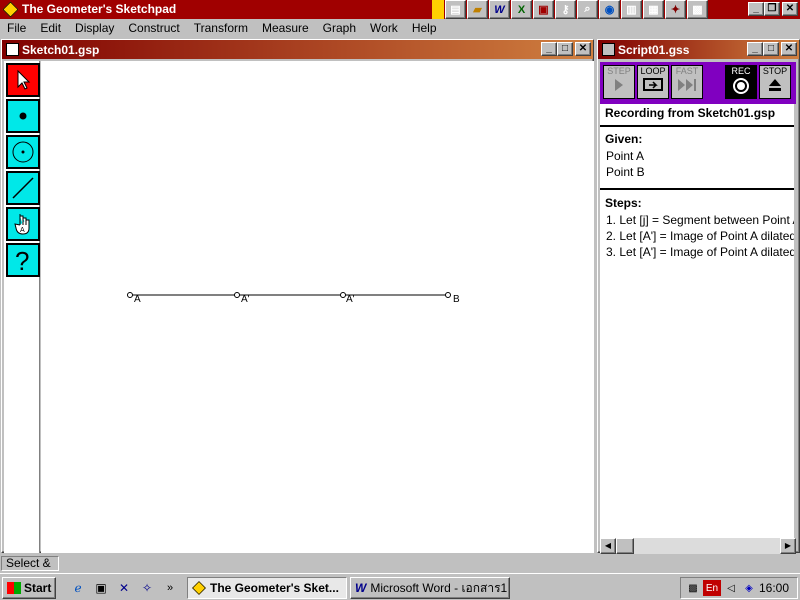 Image resolution: width=800 pixels, height=600 pixels. I want to click on hand-label-icon: A, so click(22, 224).